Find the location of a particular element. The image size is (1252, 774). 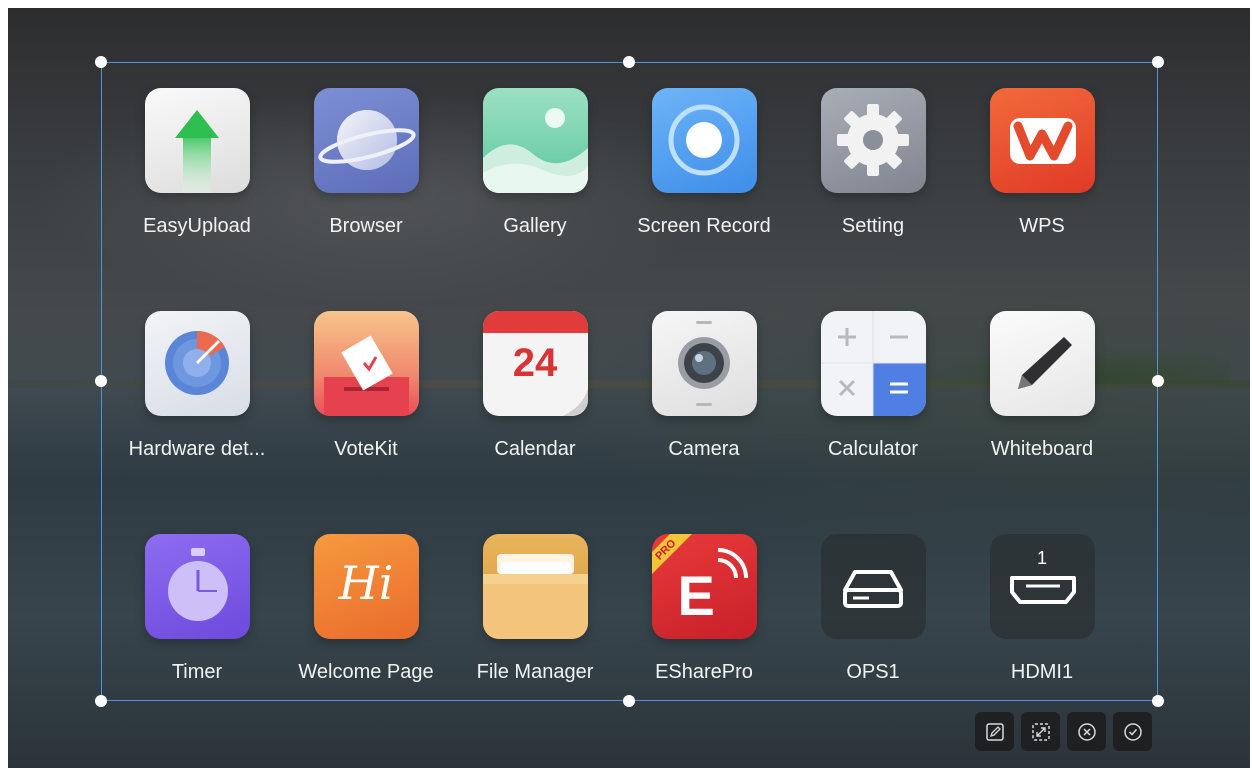

app-label: OPS1 is located at coordinates (873, 672).